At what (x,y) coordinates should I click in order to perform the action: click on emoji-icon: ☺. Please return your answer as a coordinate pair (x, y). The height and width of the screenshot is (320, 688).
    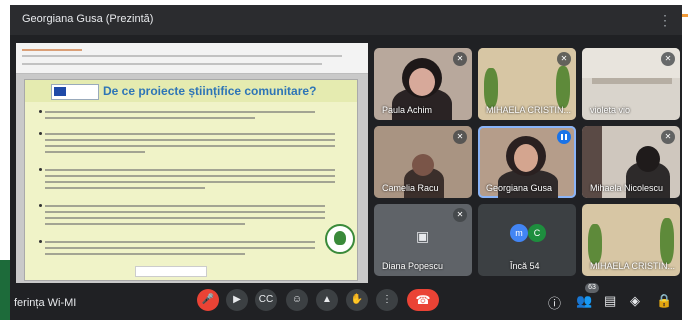
    Looking at the image, I should click on (297, 300).